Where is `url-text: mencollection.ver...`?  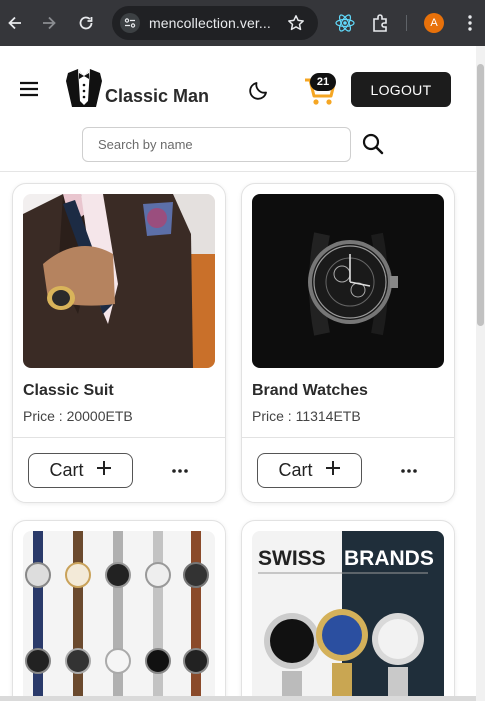 url-text: mencollection.ver... is located at coordinates (210, 23).